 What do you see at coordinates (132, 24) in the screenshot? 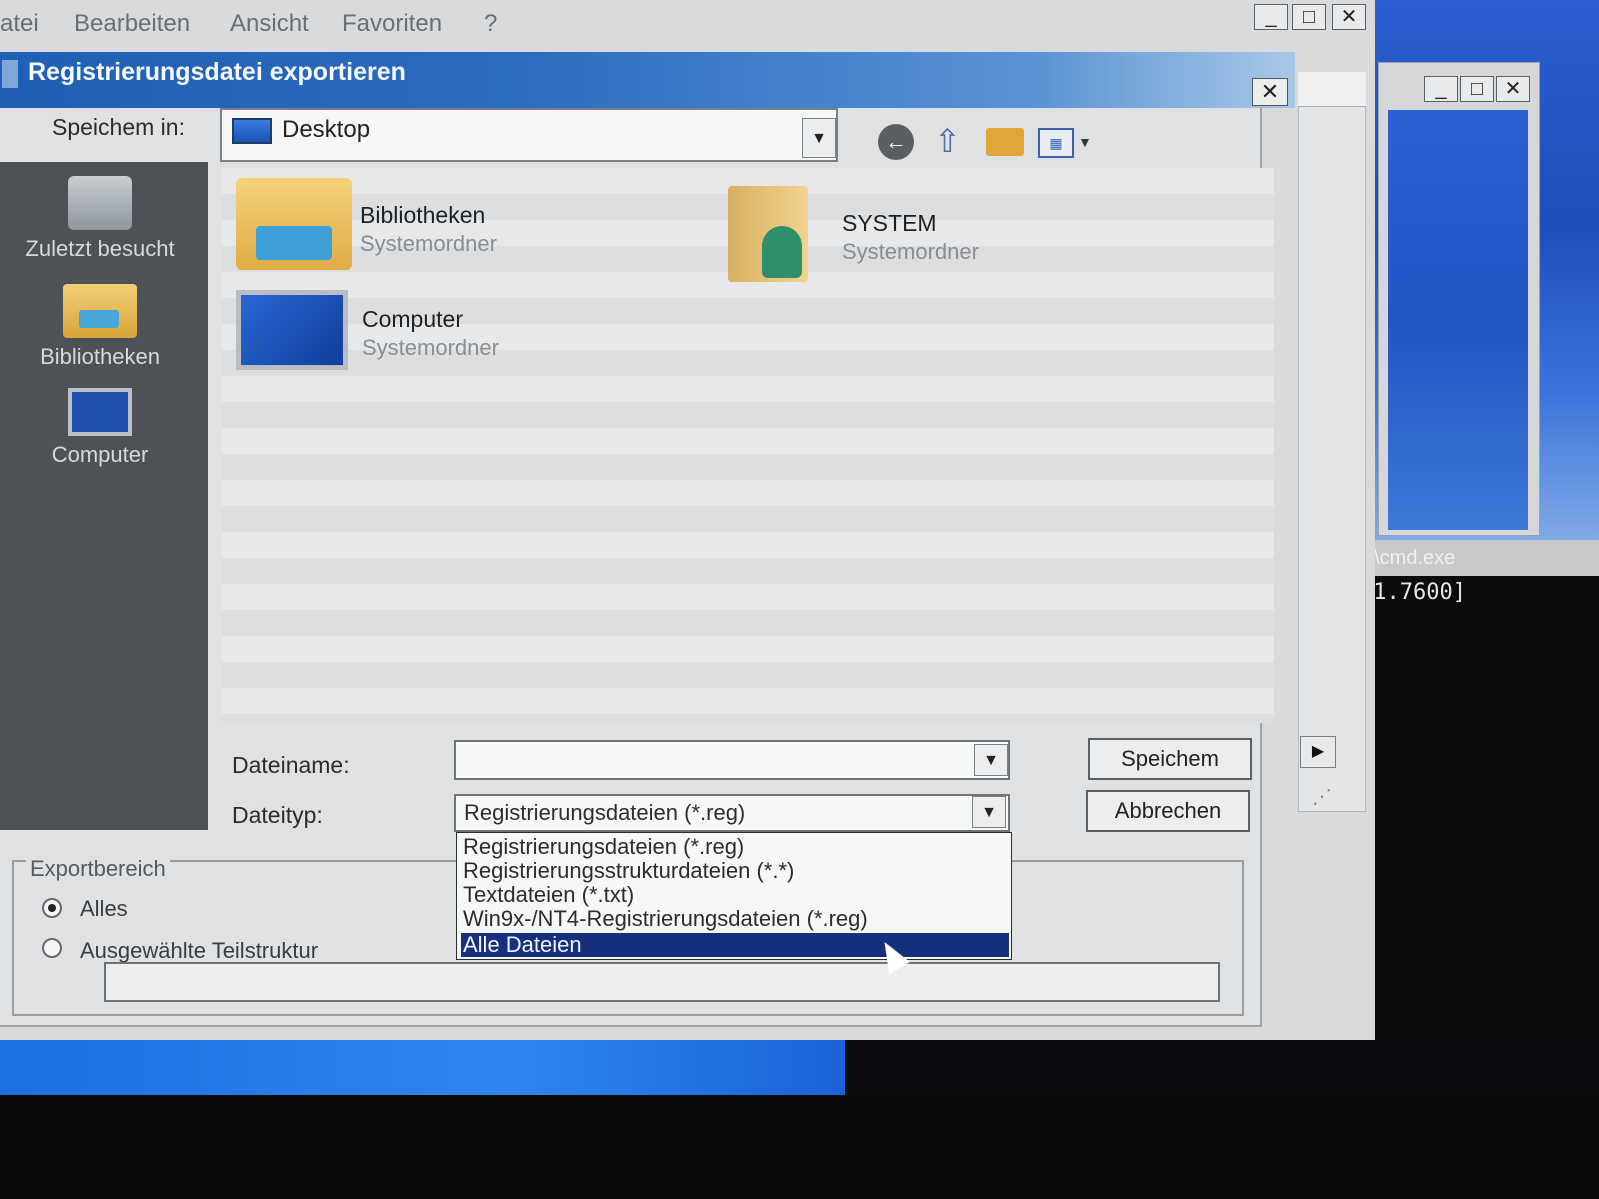
I see `menu-bearbeiten: Bearbeiten` at bounding box center [132, 24].